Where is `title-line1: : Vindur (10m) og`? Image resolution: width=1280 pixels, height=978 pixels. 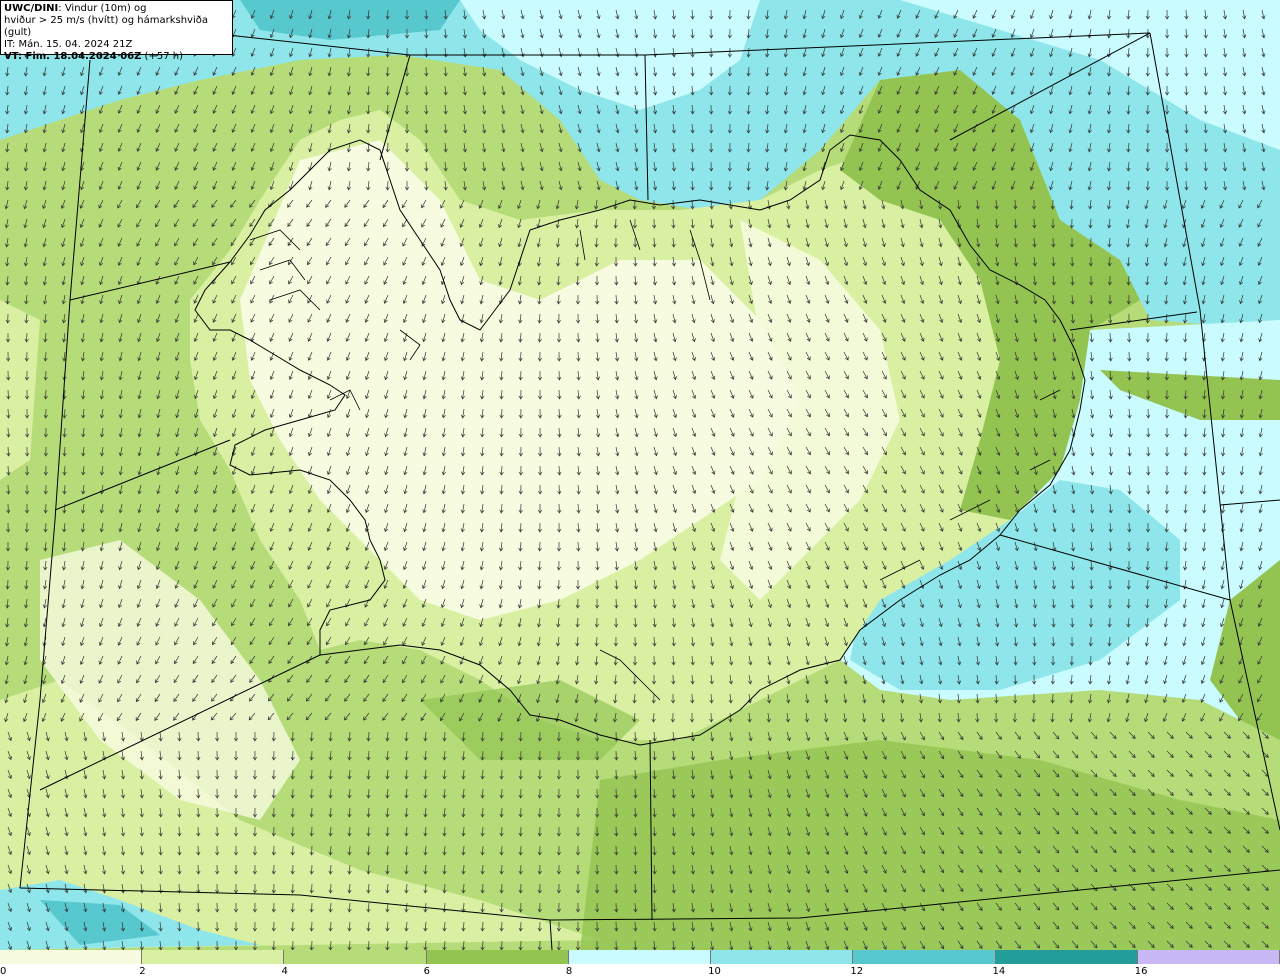 title-line1: : Vindur (10m) og is located at coordinates (102, 8).